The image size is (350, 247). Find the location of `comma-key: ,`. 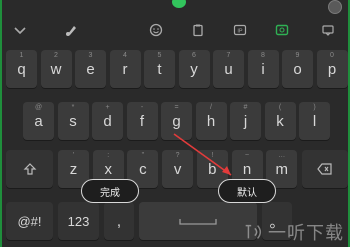

comma-key: , is located at coordinates (119, 221).